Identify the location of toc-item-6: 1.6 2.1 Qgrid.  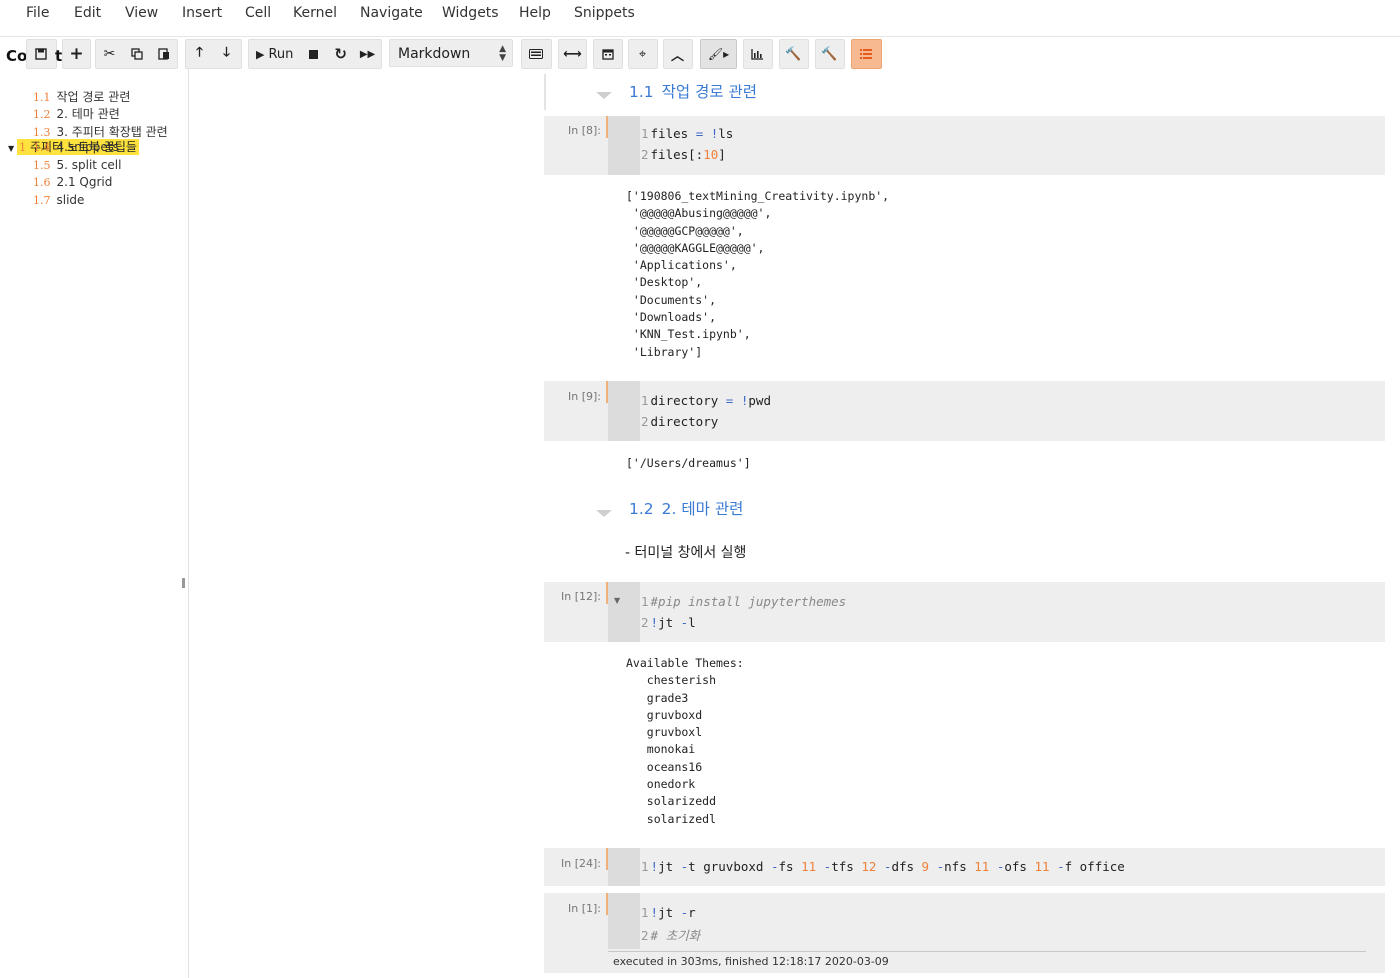
(72, 182).